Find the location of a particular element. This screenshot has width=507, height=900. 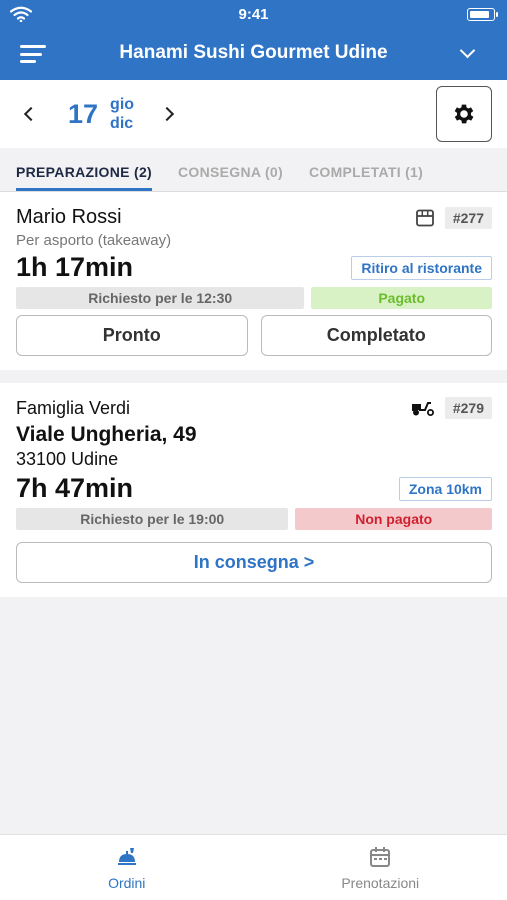

payment-status: Non pagato is located at coordinates (393, 519).